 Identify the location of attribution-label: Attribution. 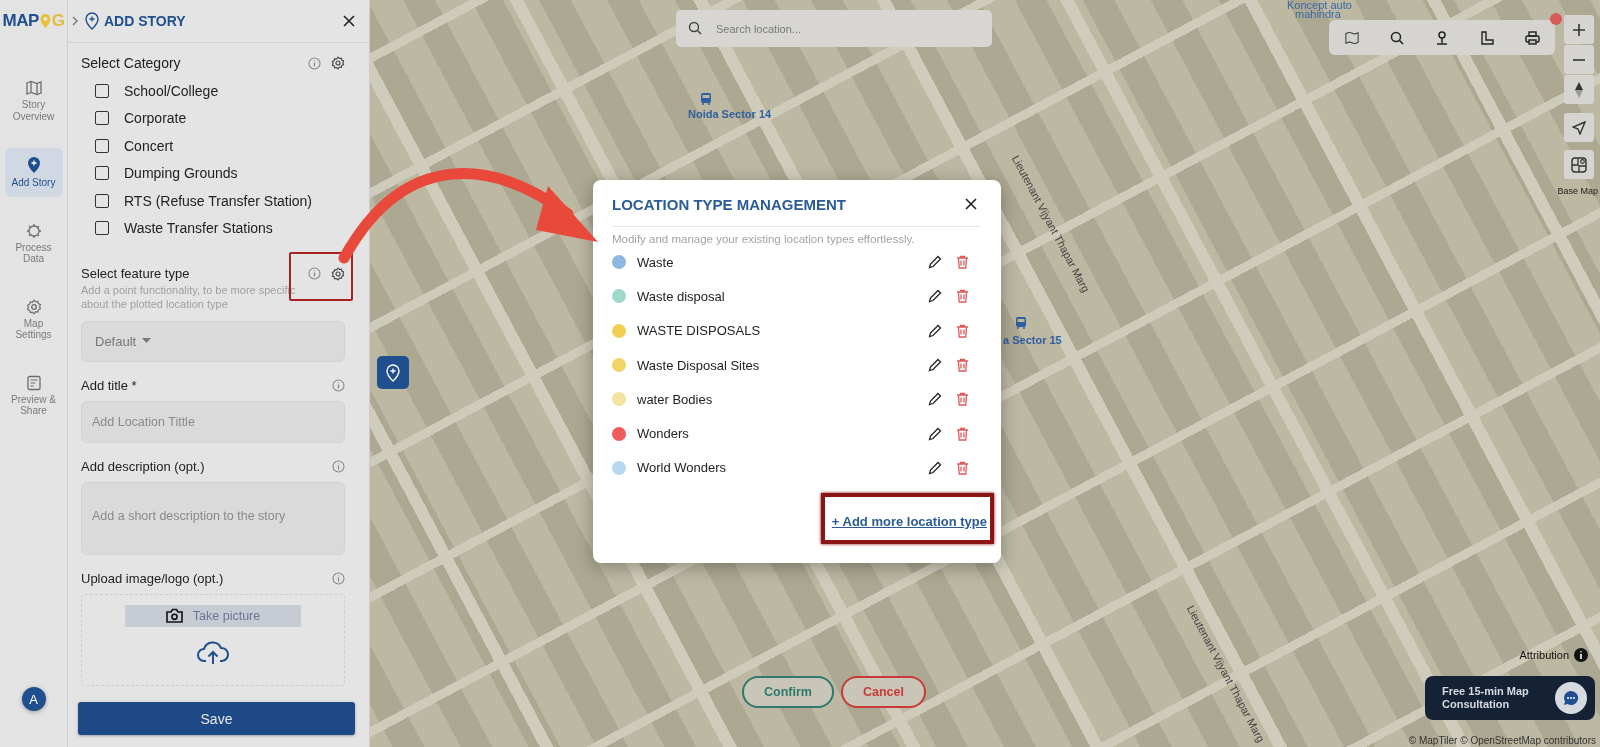
(1544, 655).